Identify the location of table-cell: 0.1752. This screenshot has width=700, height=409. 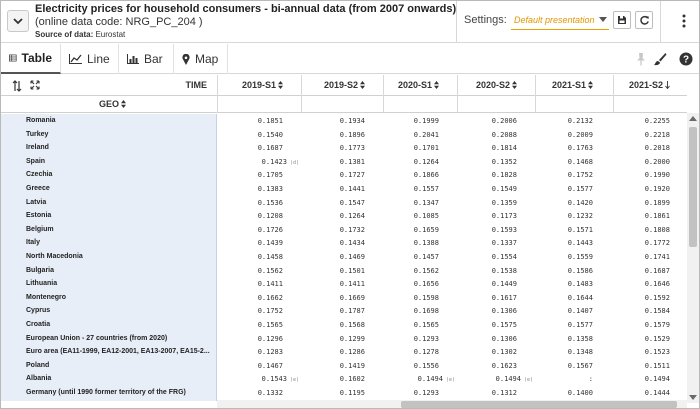
(555, 175).